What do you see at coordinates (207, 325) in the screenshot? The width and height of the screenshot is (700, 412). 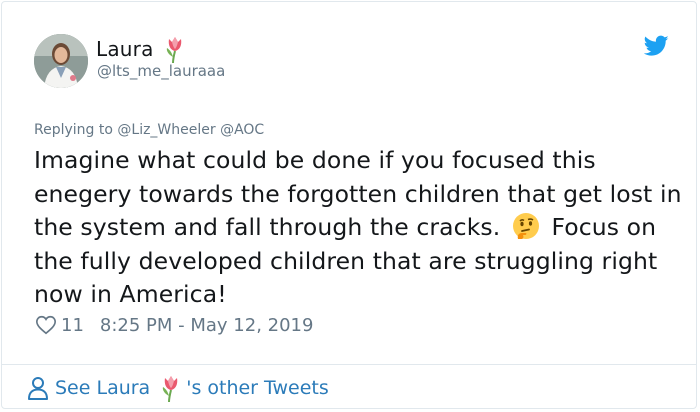 I see `tweet-timestamp: 8:25 PM - May 12, 2019` at bounding box center [207, 325].